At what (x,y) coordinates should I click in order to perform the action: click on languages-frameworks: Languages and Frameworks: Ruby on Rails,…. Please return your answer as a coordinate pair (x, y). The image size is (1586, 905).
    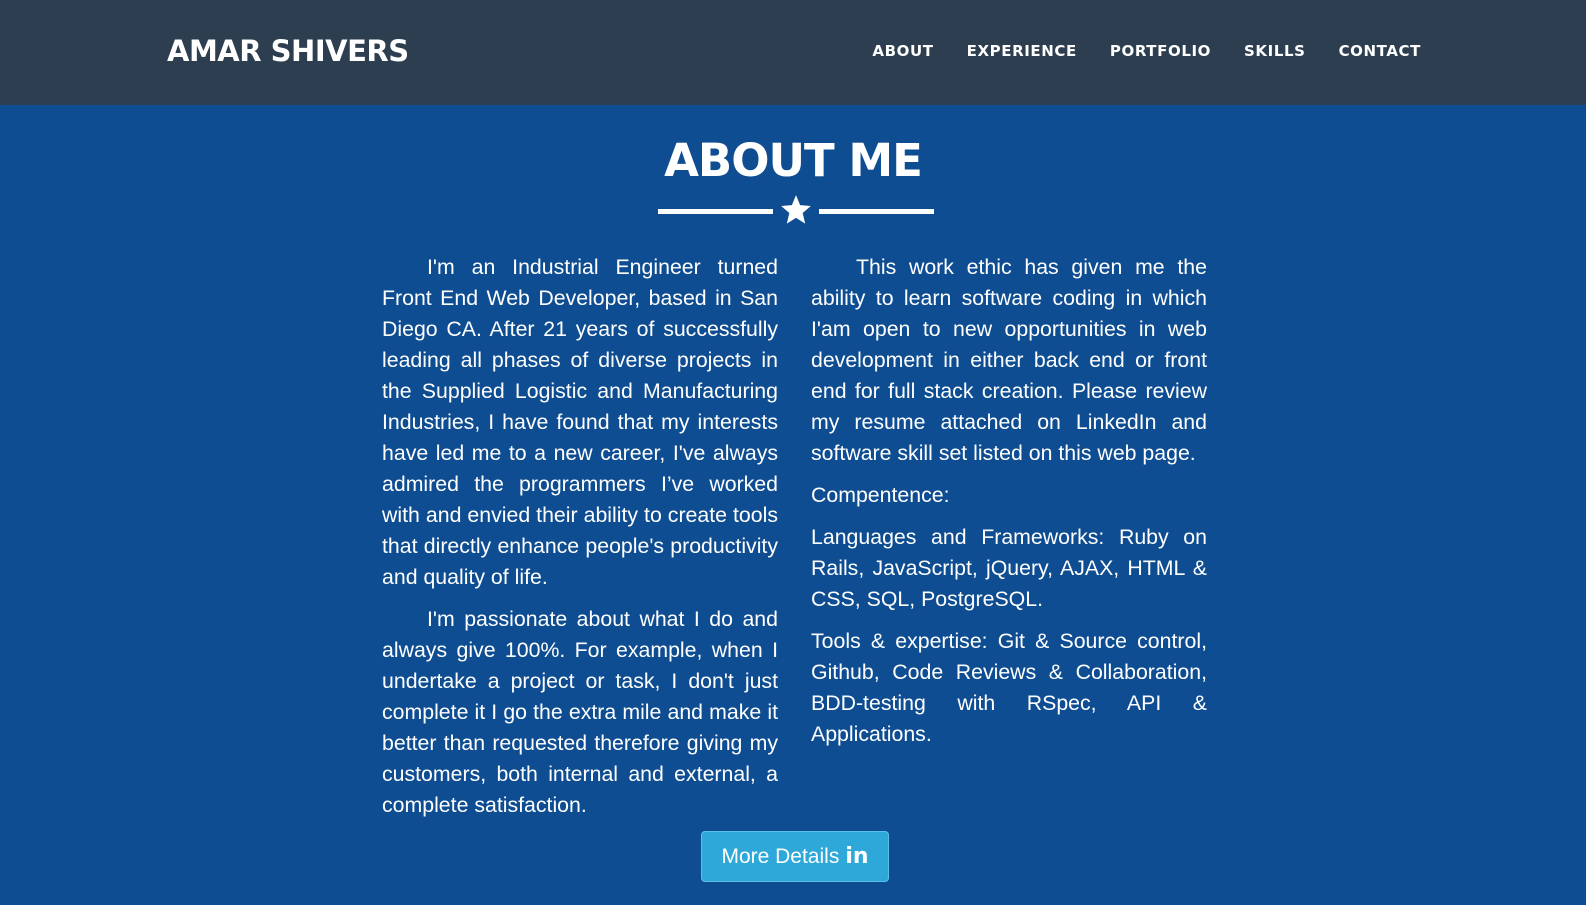
    Looking at the image, I should click on (1009, 568).